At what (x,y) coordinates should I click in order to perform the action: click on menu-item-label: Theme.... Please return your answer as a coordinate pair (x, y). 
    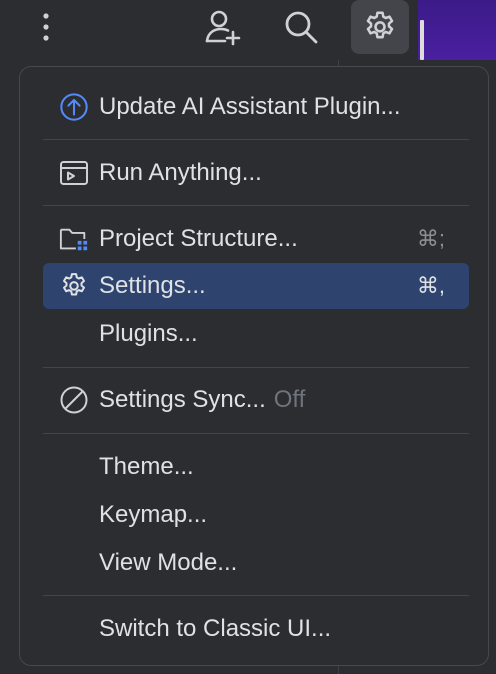
    Looking at the image, I should click on (146, 466).